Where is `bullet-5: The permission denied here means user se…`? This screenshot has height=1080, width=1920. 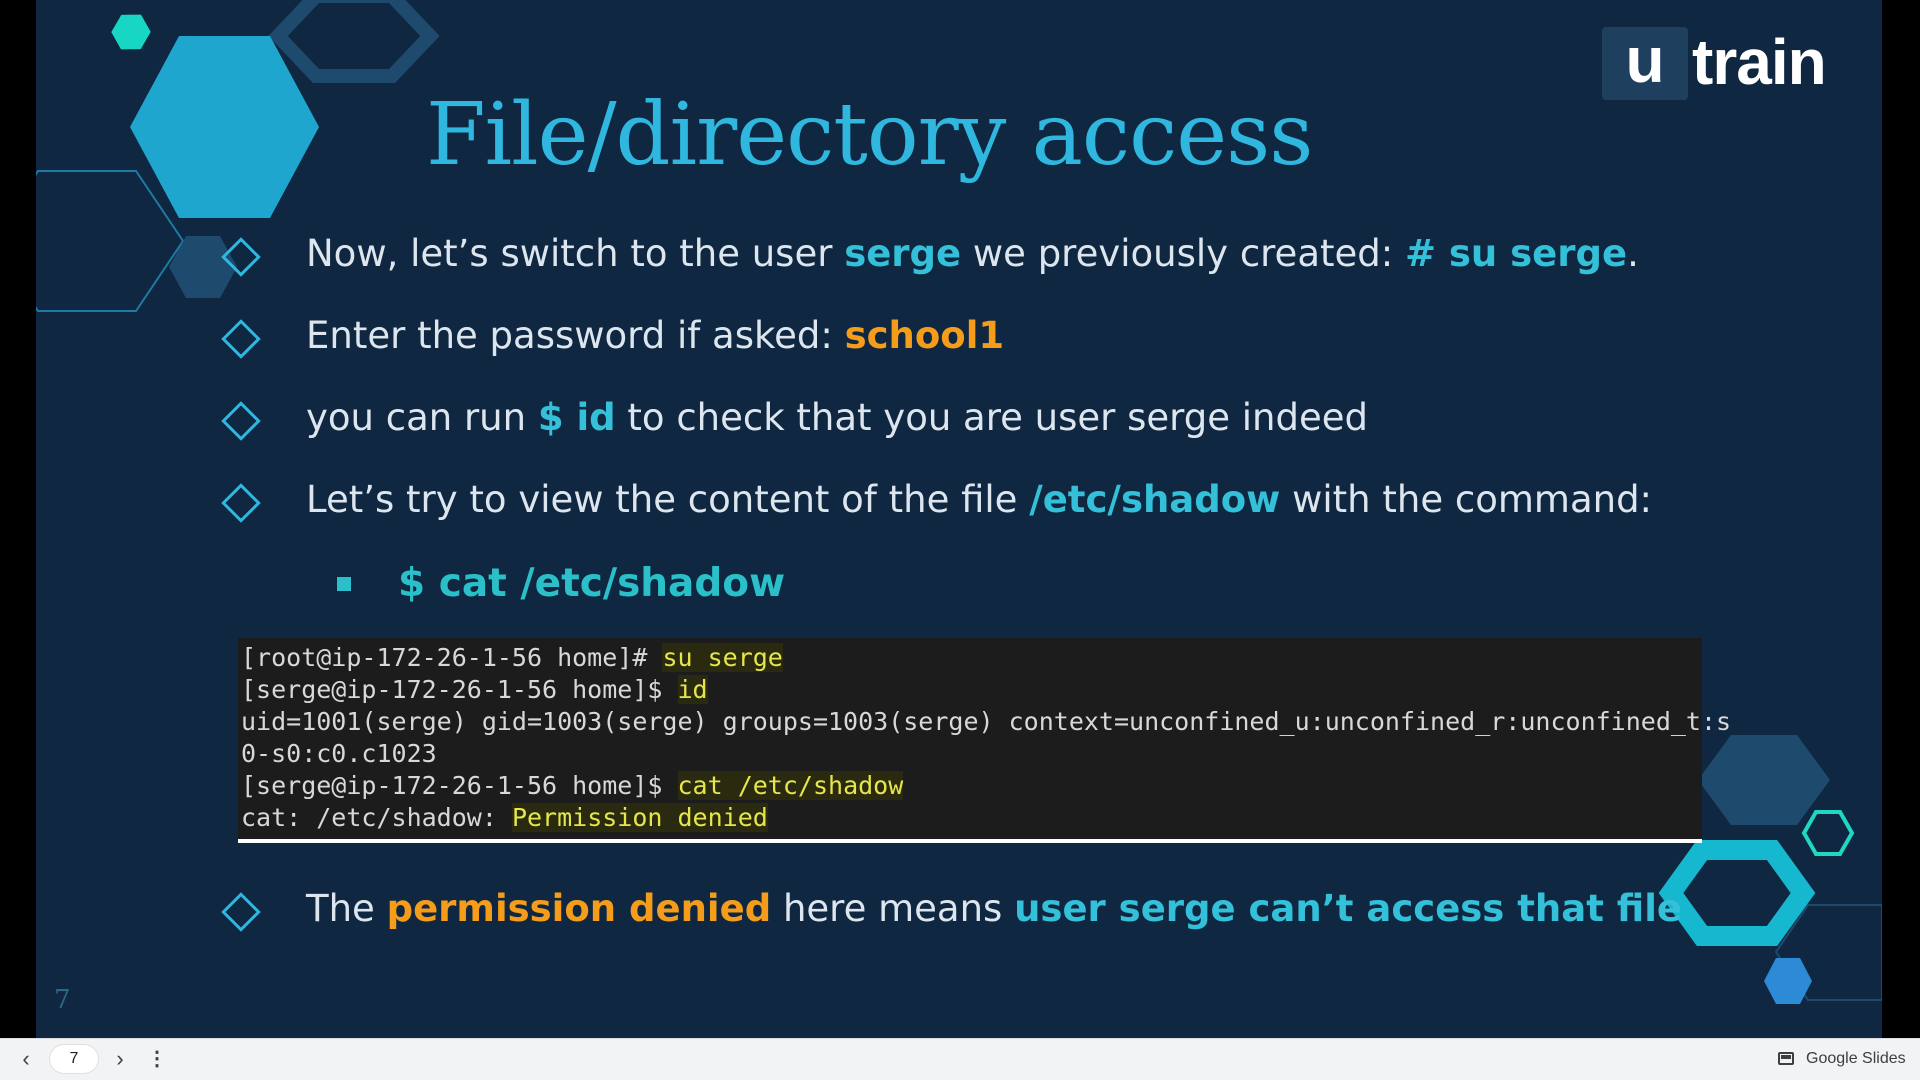 bullet-5: The permission denied here means user se… is located at coordinates (994, 909).